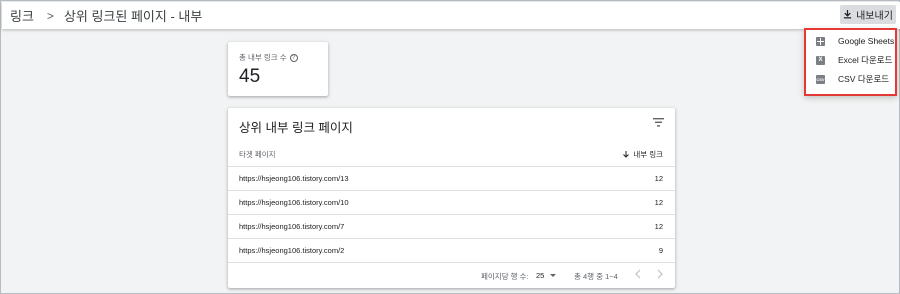  What do you see at coordinates (293, 57) in the screenshot?
I see `help-icon: ?` at bounding box center [293, 57].